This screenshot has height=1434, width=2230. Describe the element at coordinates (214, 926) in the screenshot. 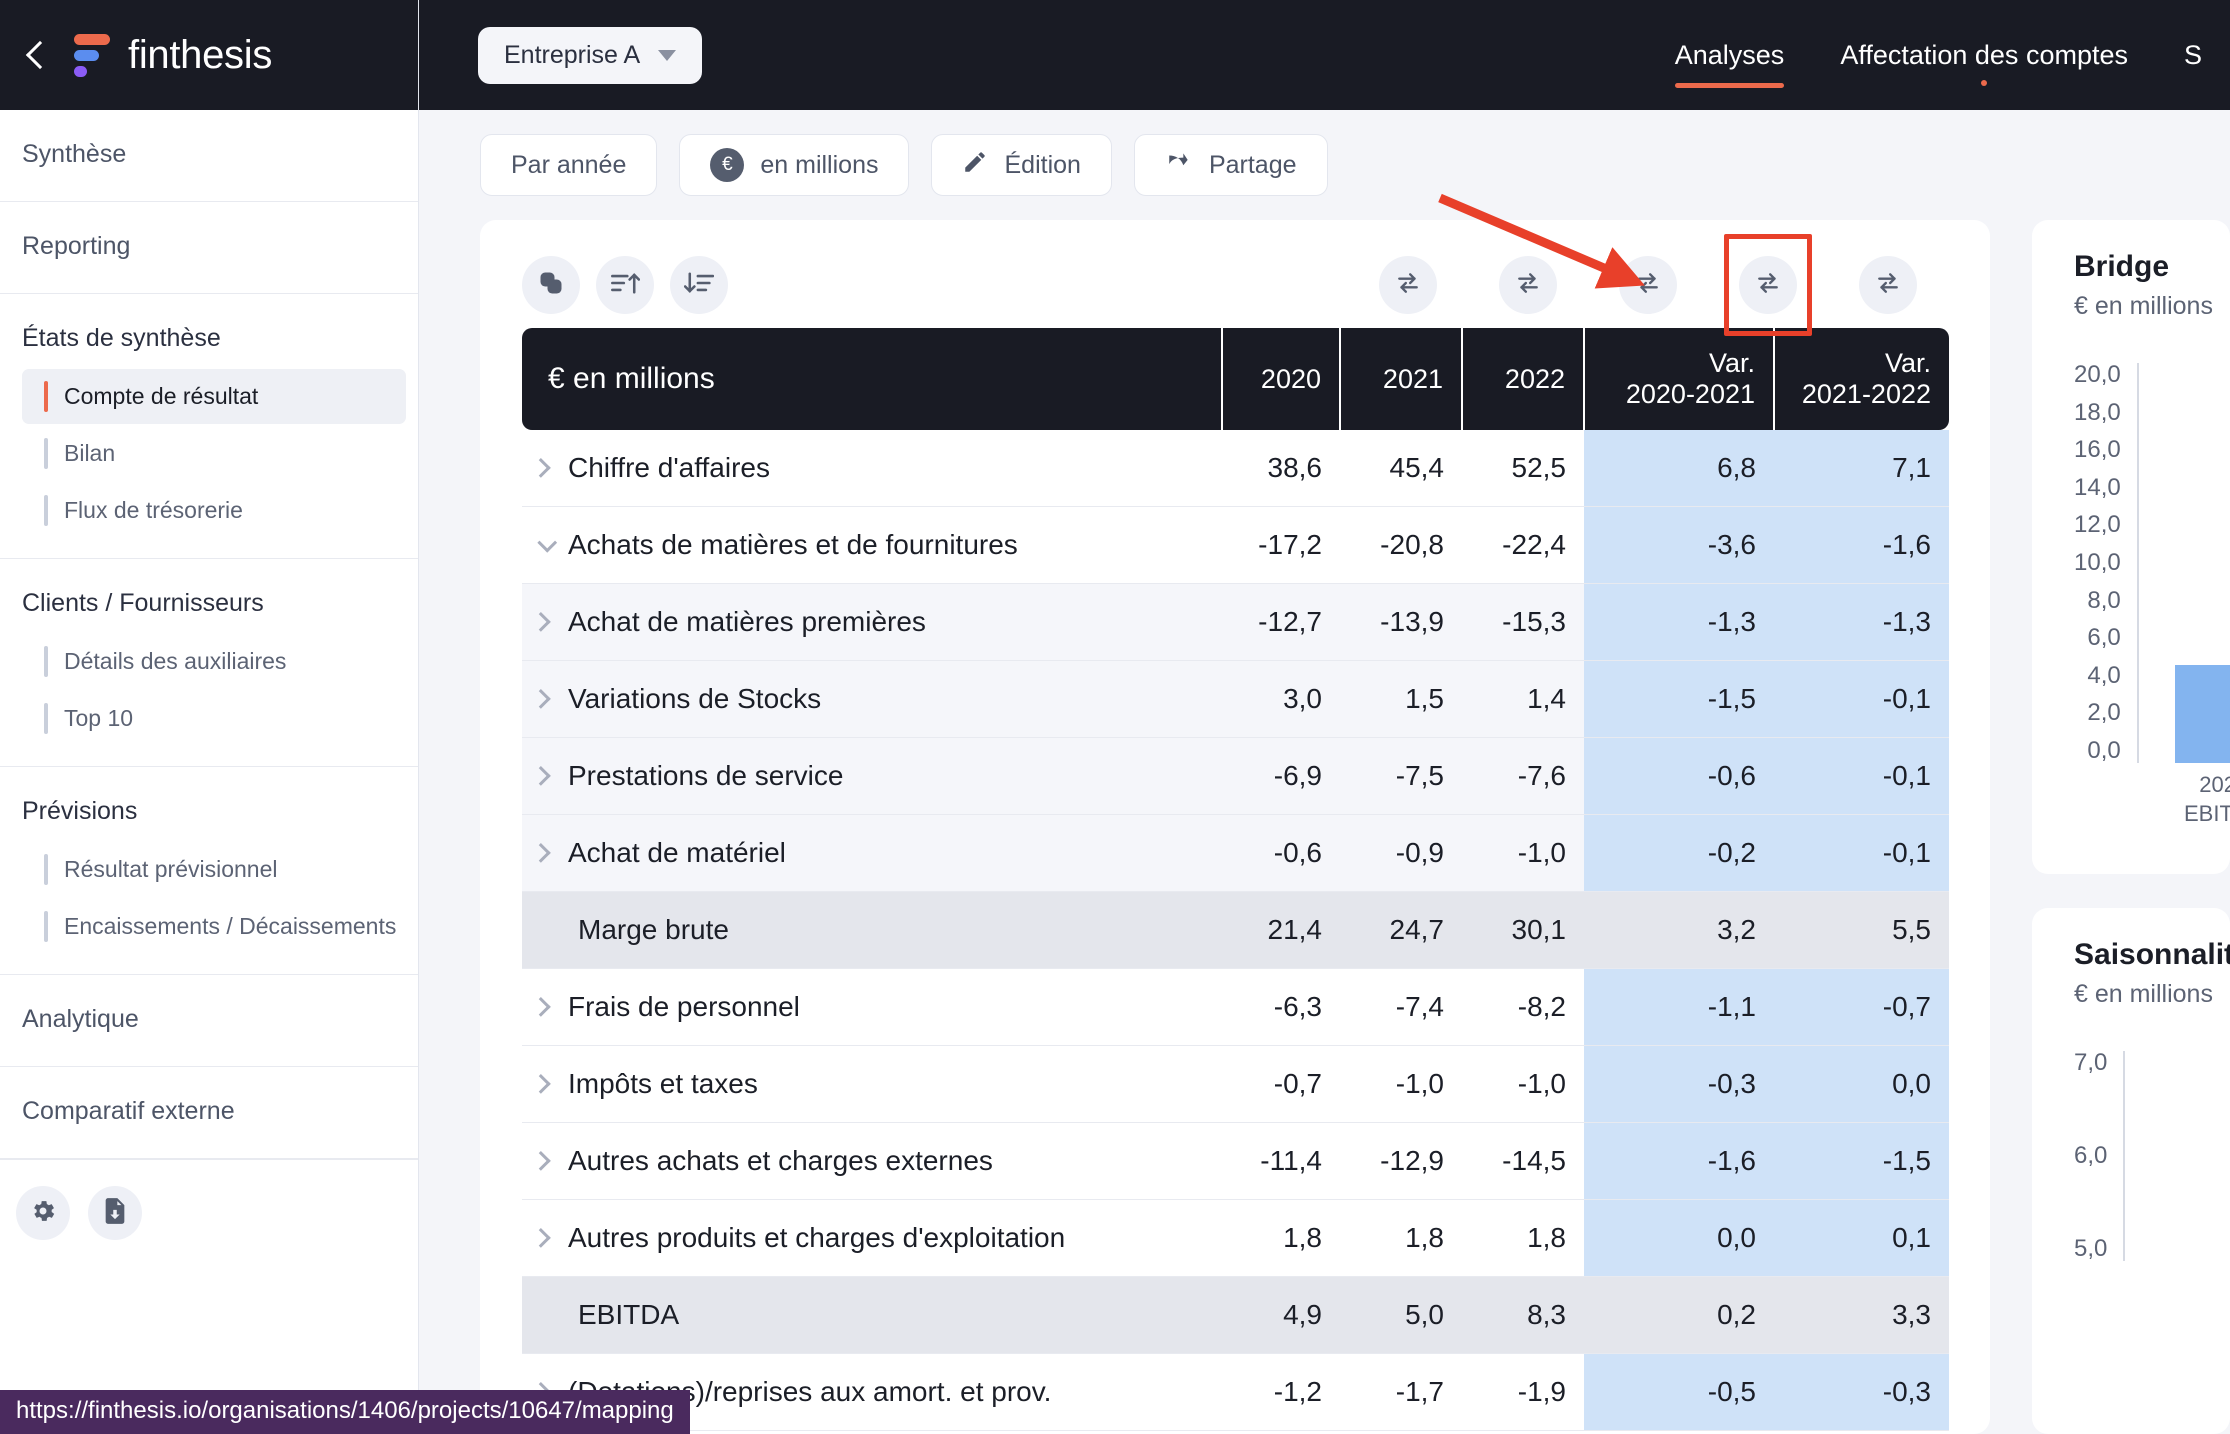

I see `sidebar-item-encaissements-decaissements: Encaissements / Décaissements` at that location.